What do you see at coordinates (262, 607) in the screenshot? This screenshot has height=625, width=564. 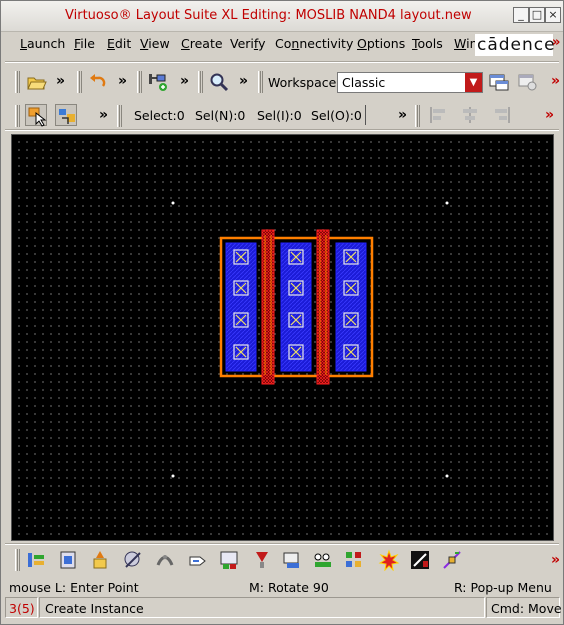 I see `command-cell: Create Instance` at bounding box center [262, 607].